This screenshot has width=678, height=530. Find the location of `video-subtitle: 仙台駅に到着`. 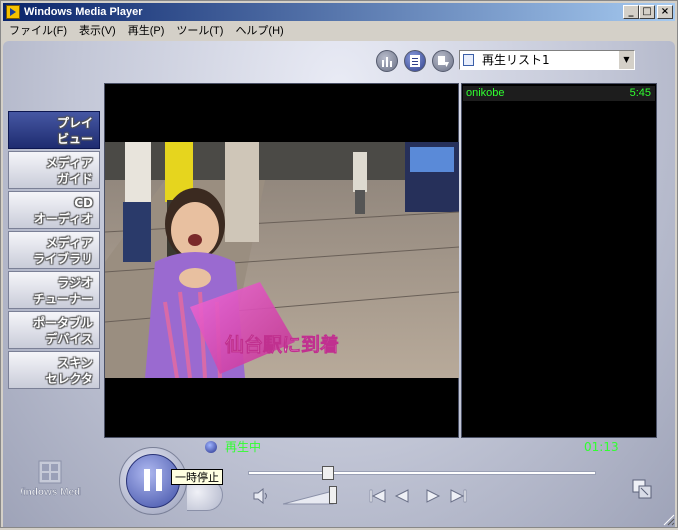

video-subtitle: 仙台駅に到着 is located at coordinates (282, 344).